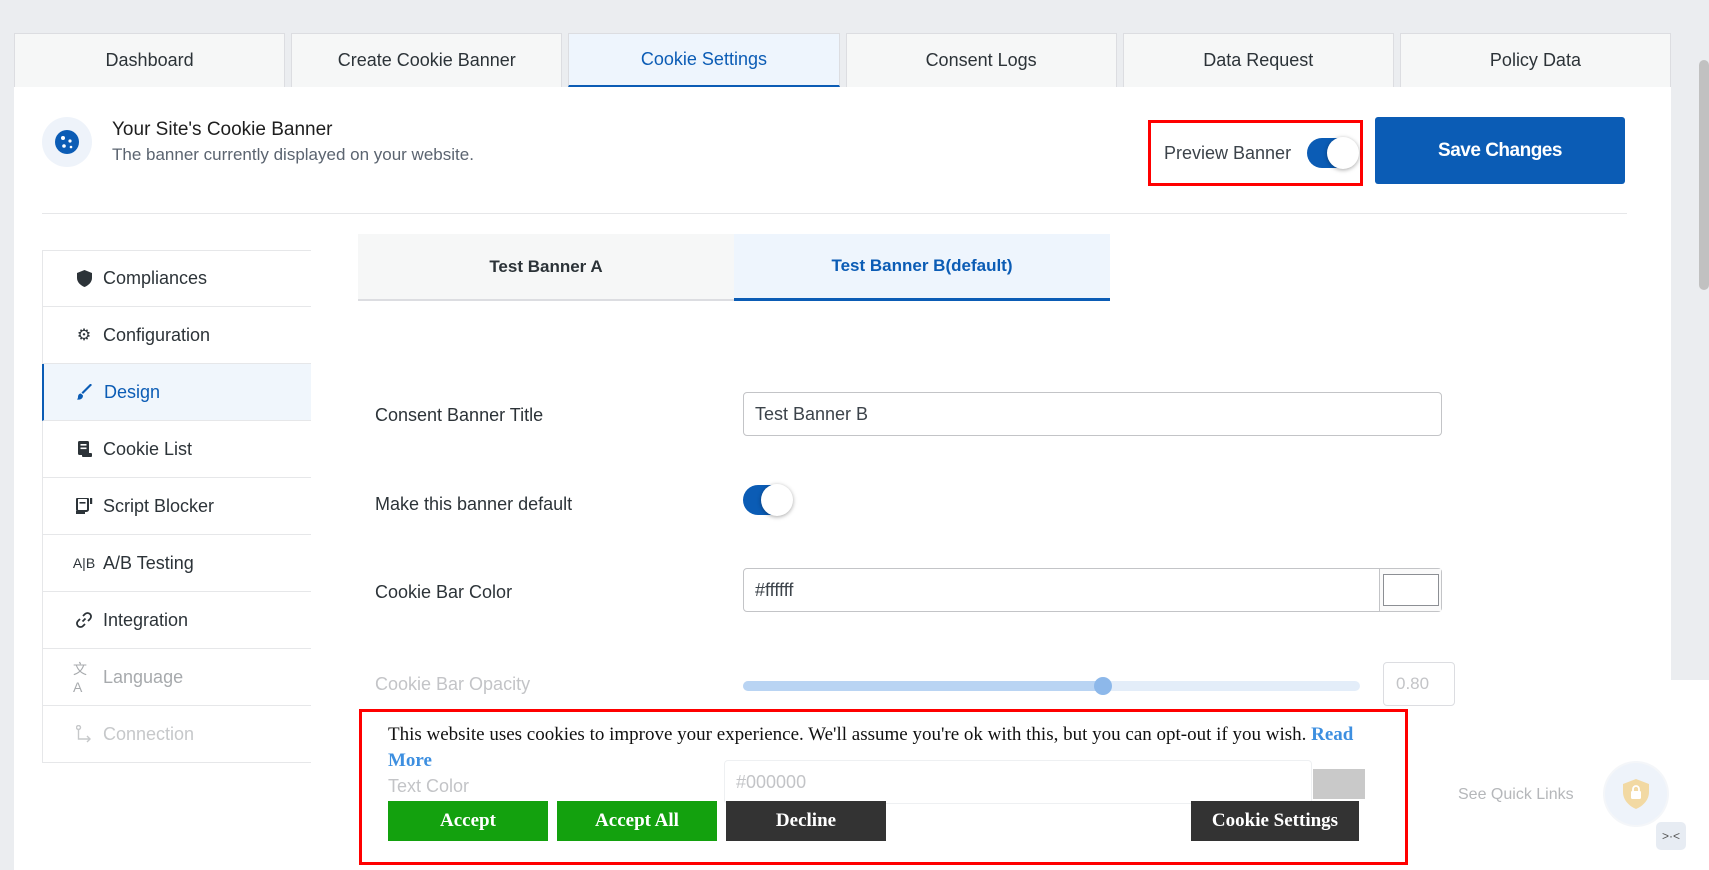 This screenshot has height=870, width=1709. I want to click on accept-all-button: Accept All, so click(637, 821).